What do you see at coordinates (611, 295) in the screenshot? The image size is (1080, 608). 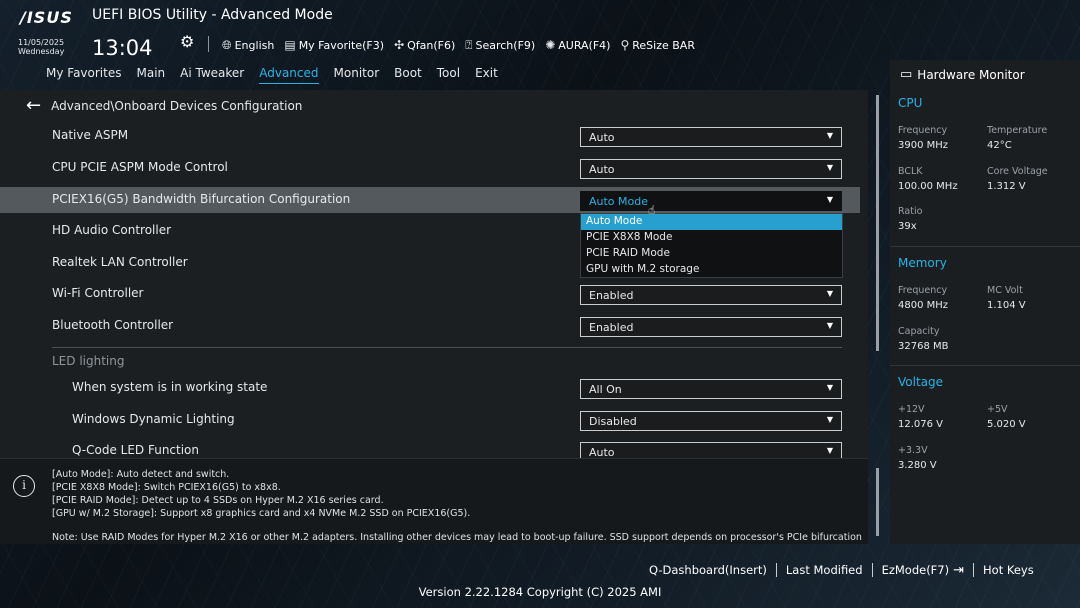 I see `select-value: Enabled` at bounding box center [611, 295].